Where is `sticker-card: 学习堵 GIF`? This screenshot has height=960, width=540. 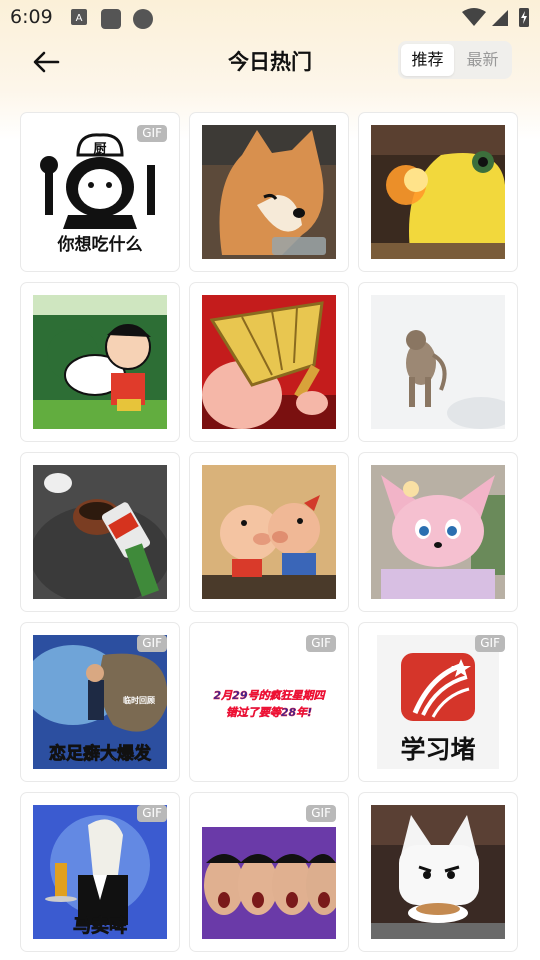
sticker-card: 学习堵 GIF is located at coordinates (438, 702).